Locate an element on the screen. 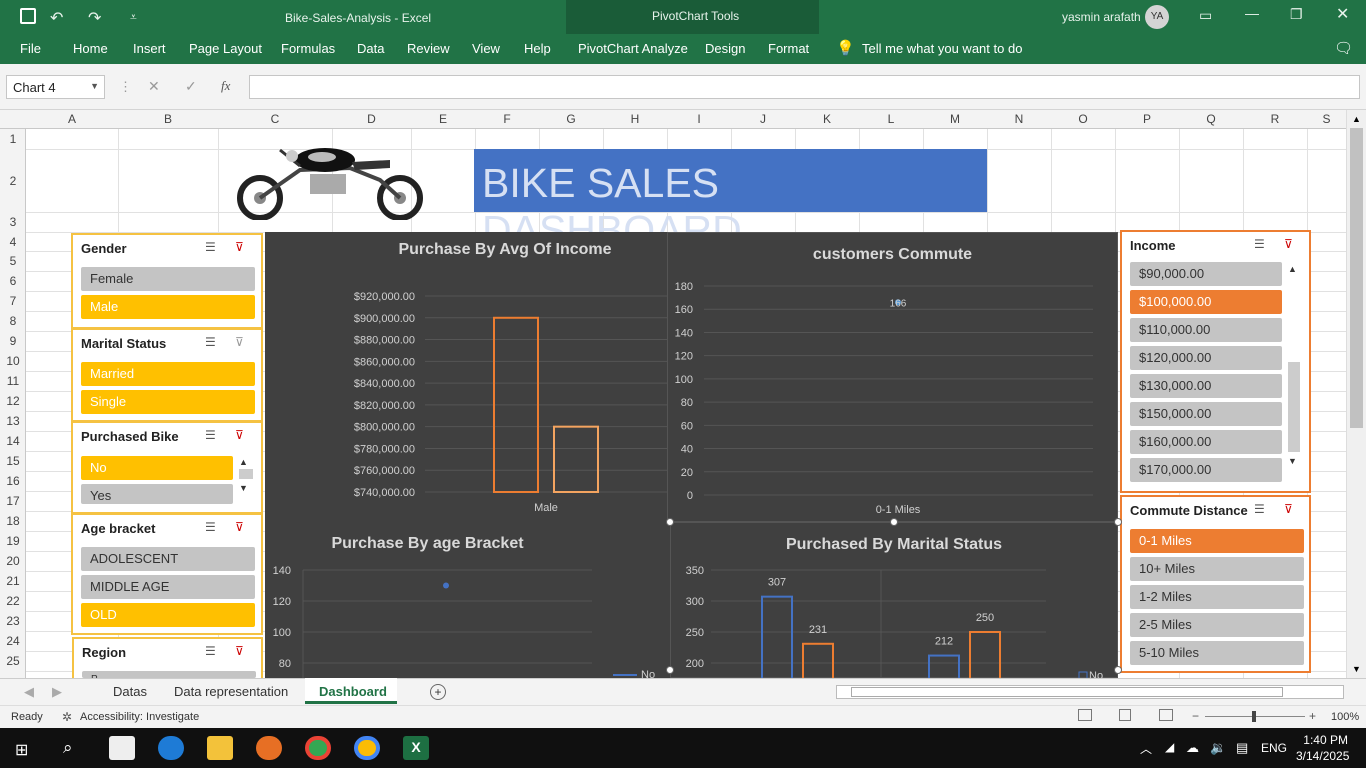 The image size is (1366, 768). h-scroll-thumb is located at coordinates (1067, 692).